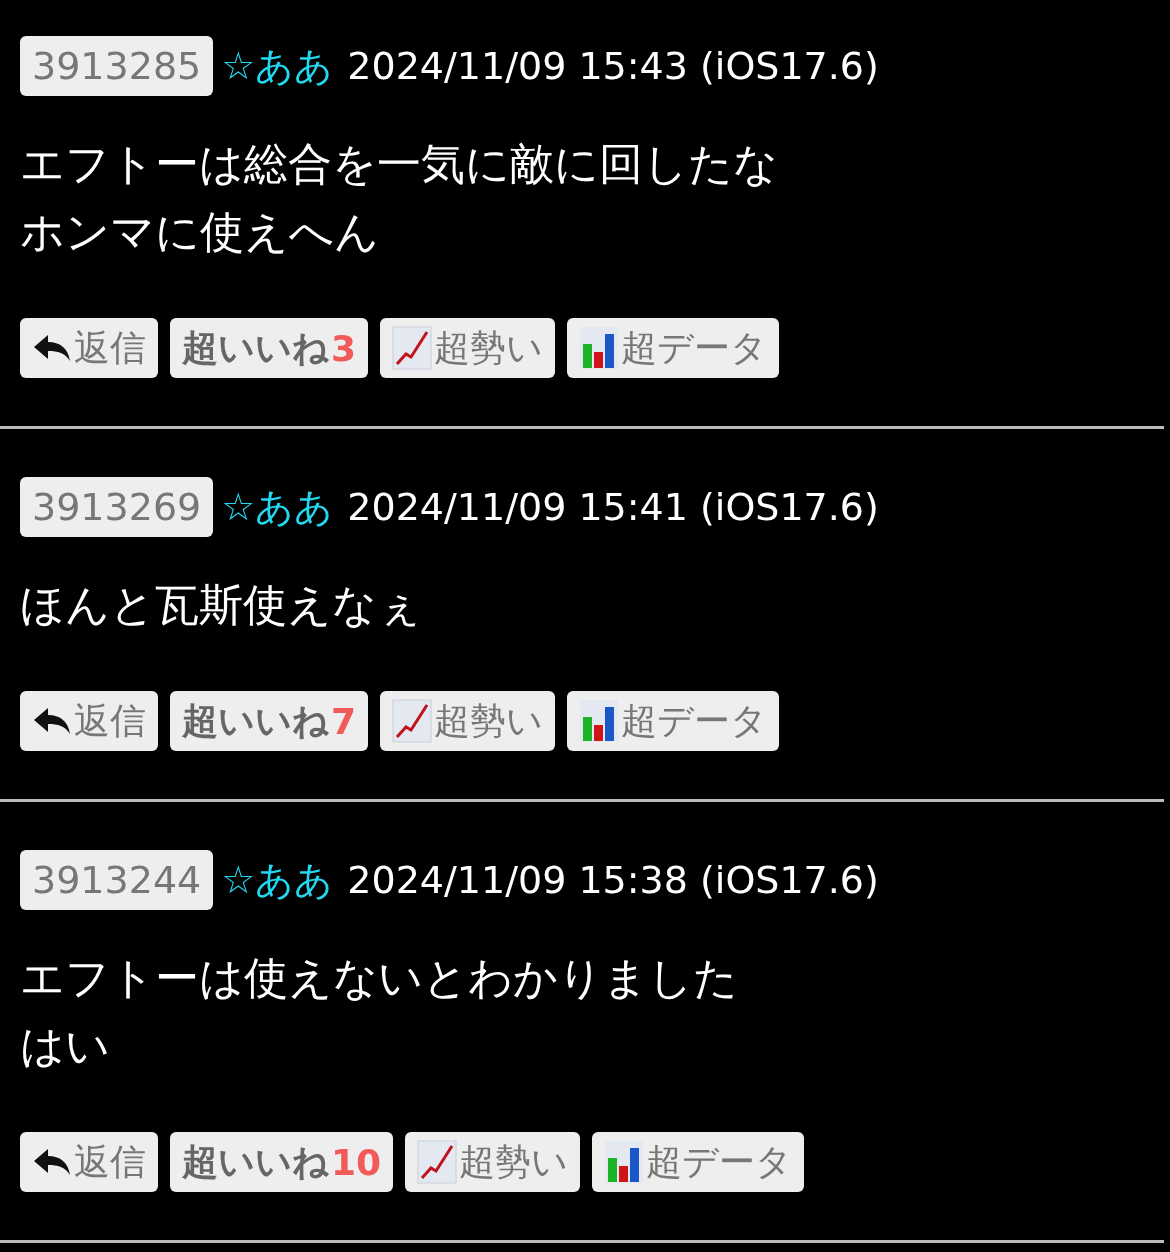 Image resolution: width=1170 pixels, height=1252 pixels. Describe the element at coordinates (117, 66) in the screenshot. I see `post-number: 3913285` at that location.